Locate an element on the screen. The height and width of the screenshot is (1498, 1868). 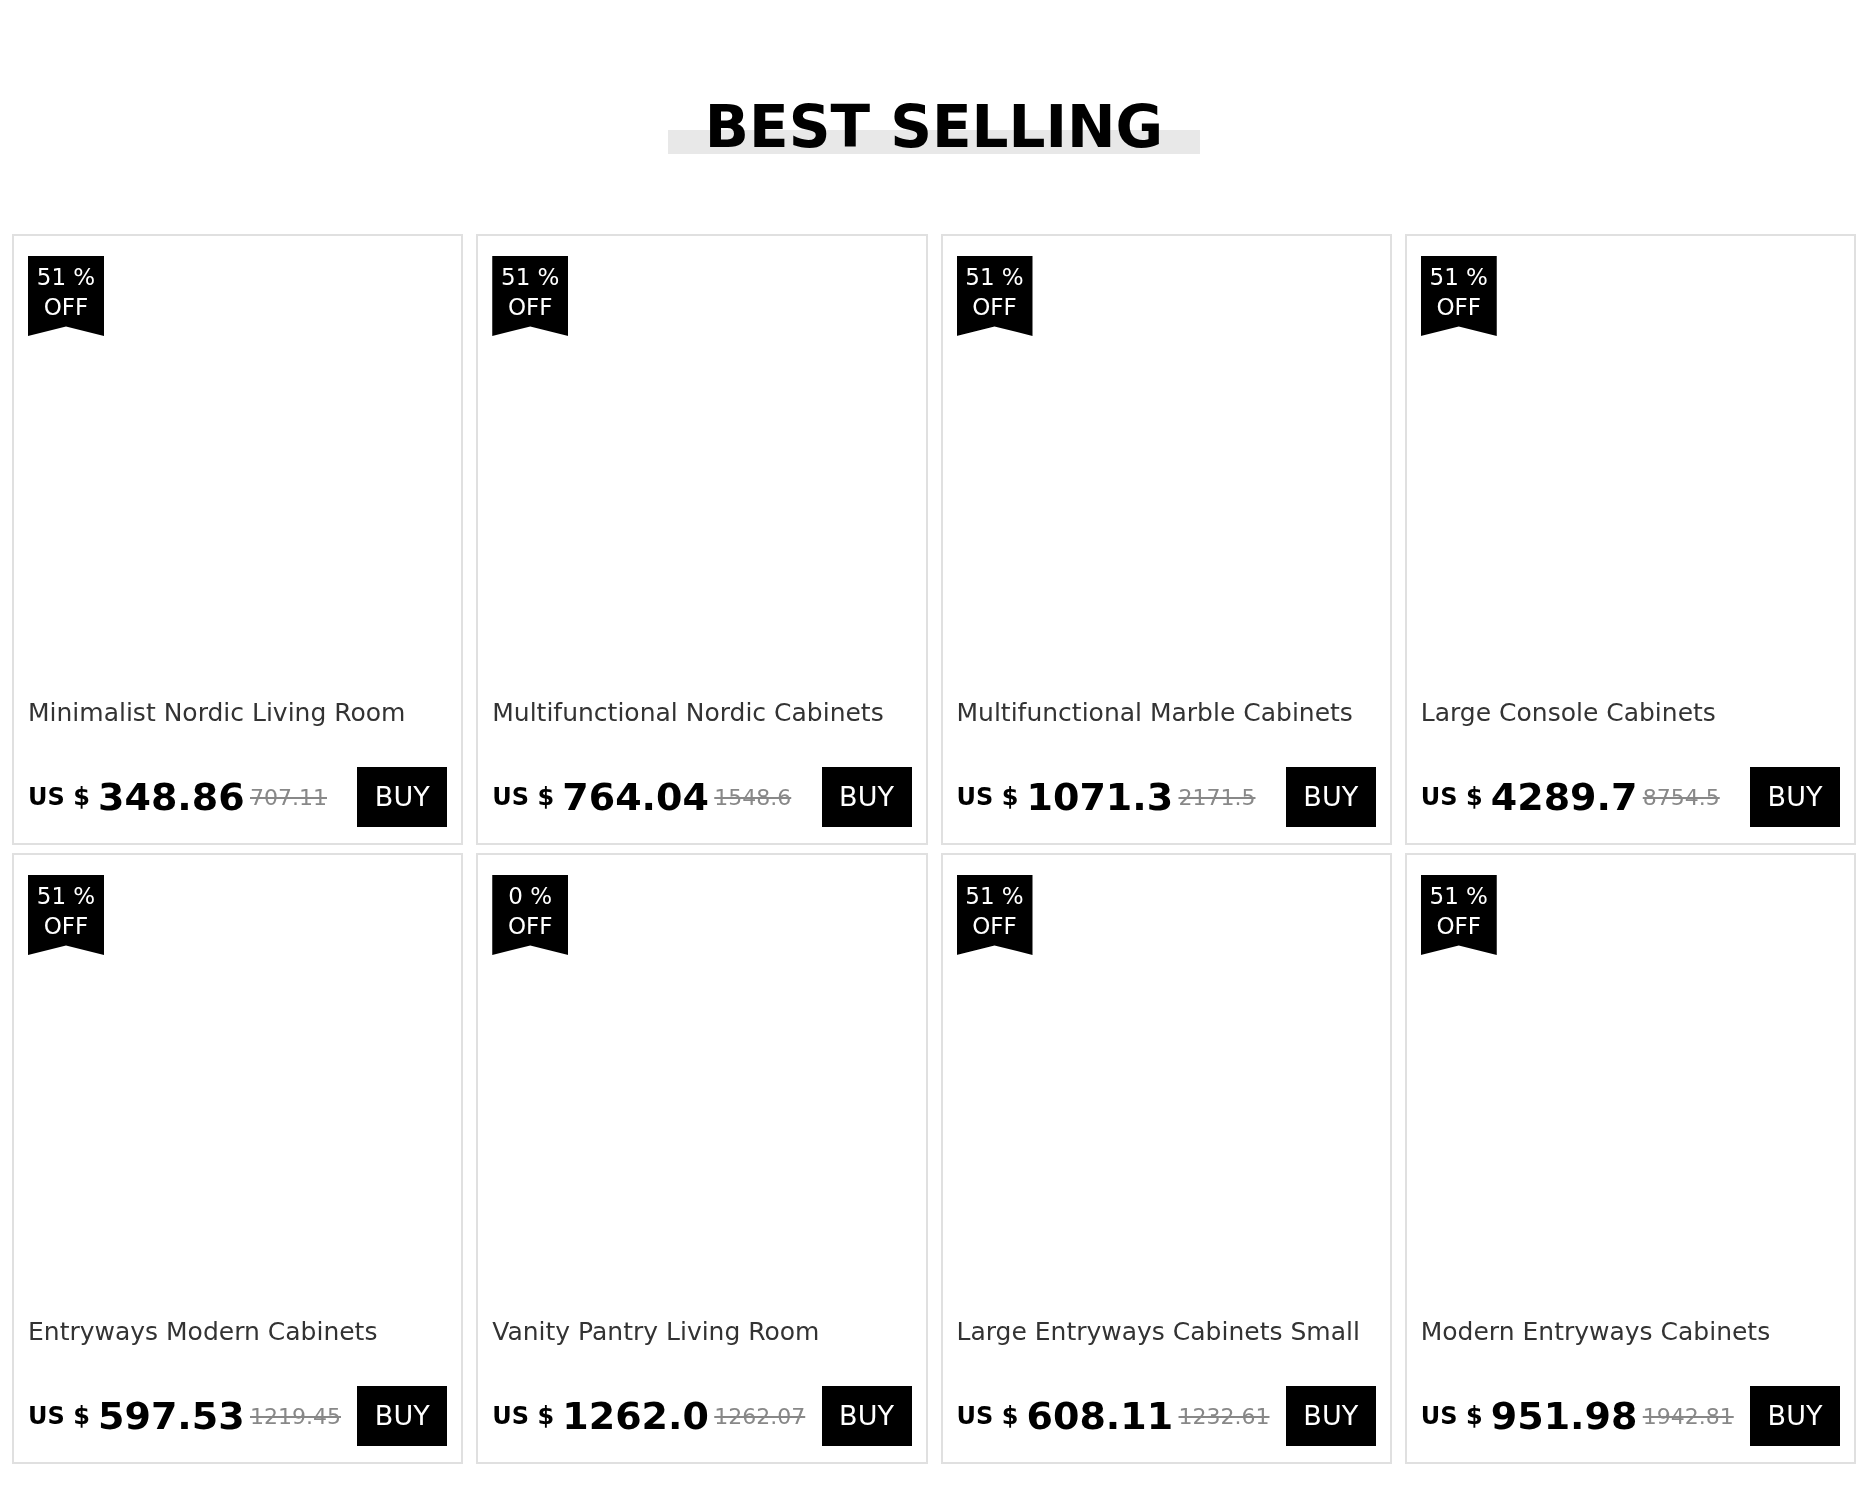
original-price: 1548.6 is located at coordinates (753, 797).